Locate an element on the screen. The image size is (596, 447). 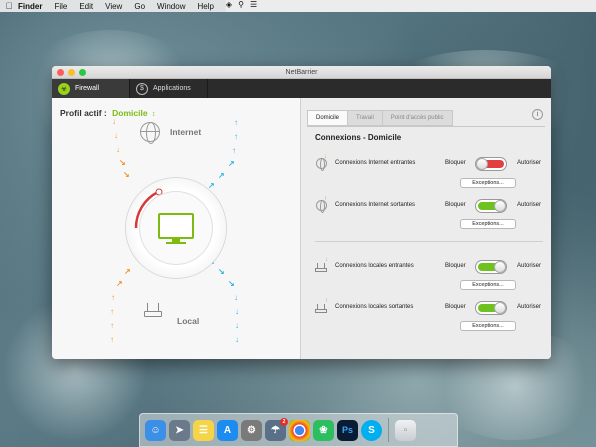
chevron-updown-icon: ↕ is located at coordinates (154, 114).